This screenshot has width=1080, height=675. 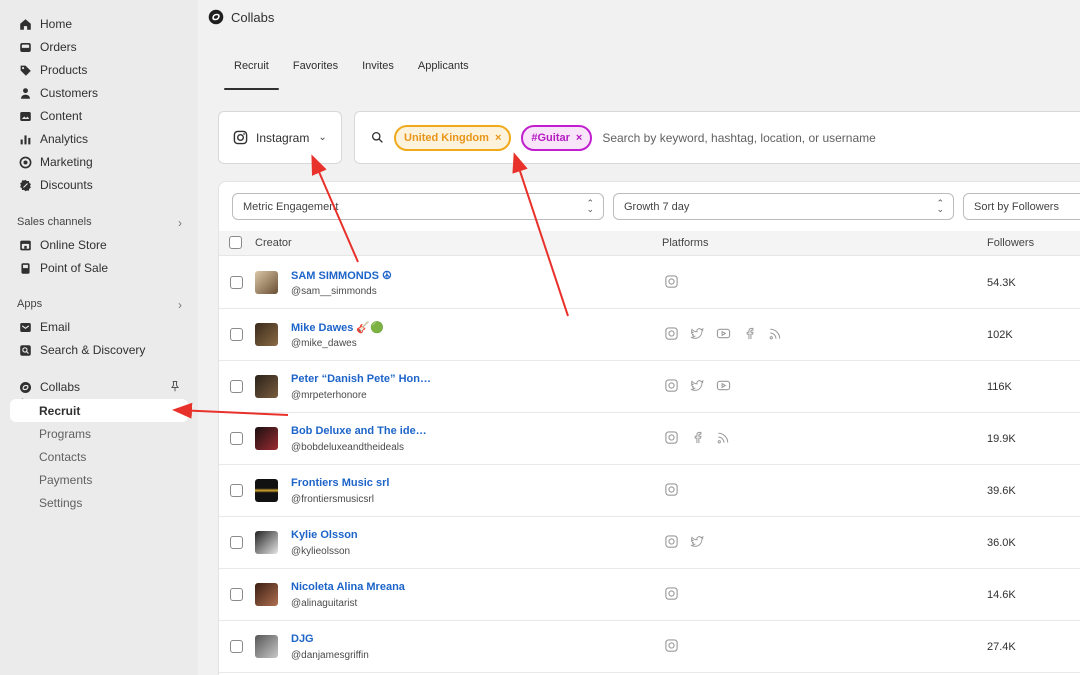 I want to click on creator-name-link: Frontiers Music srl, so click(x=340, y=483).